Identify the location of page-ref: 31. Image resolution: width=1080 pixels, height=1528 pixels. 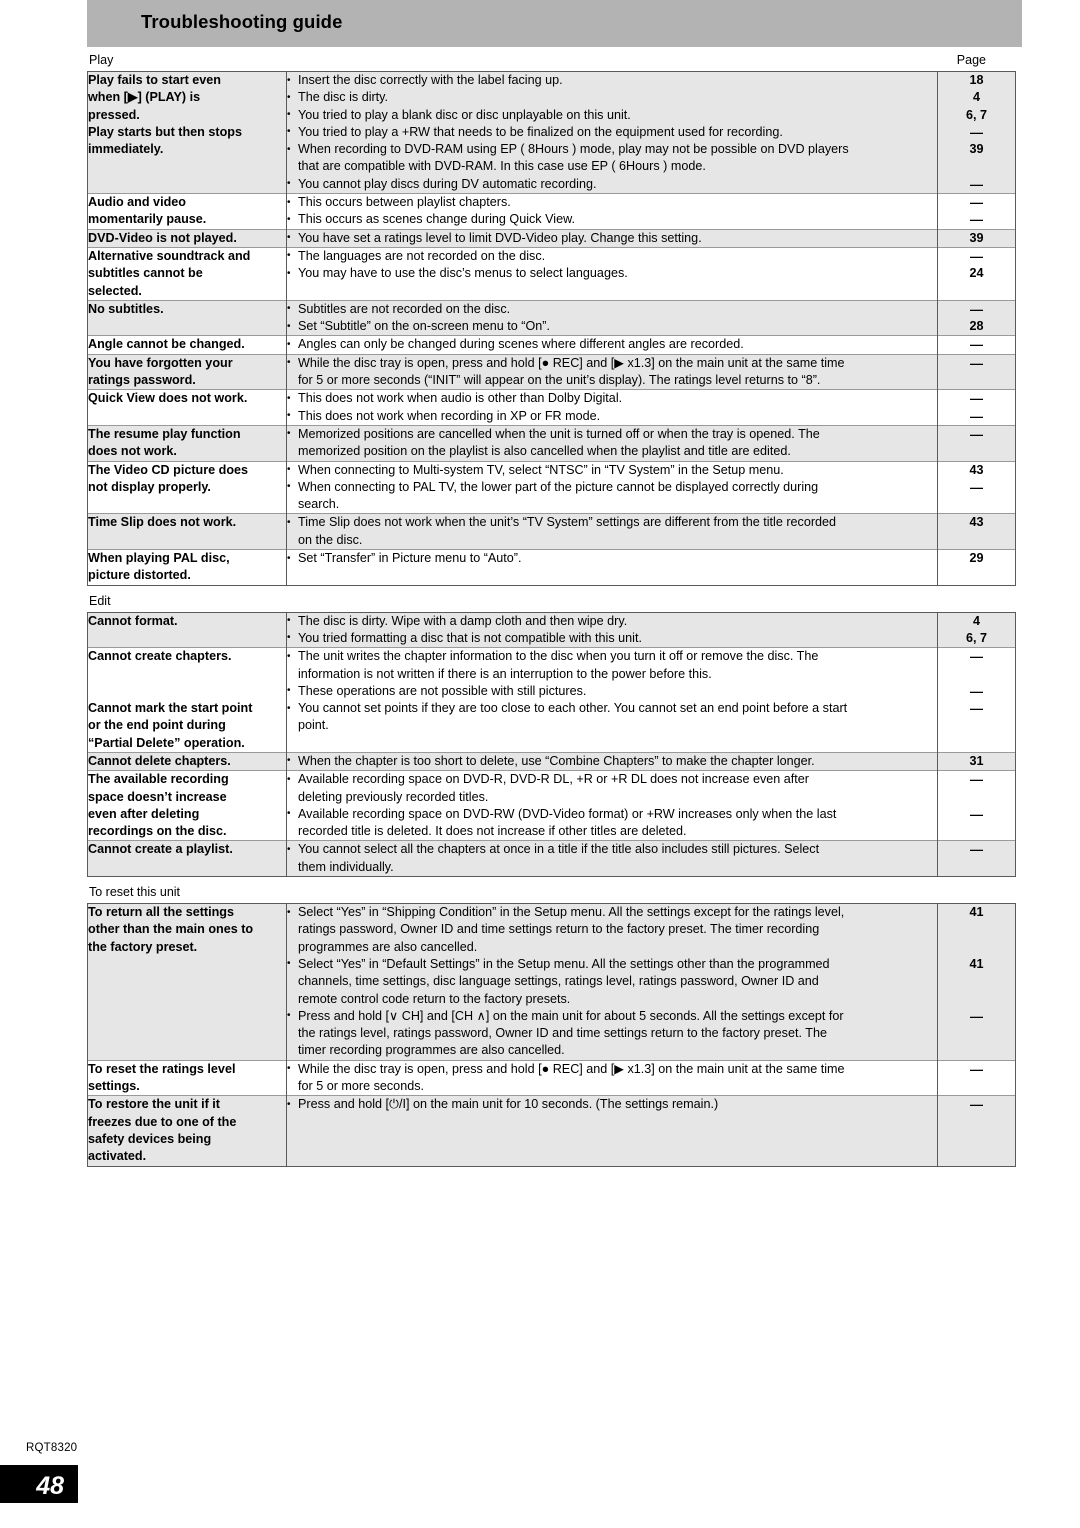
(976, 760).